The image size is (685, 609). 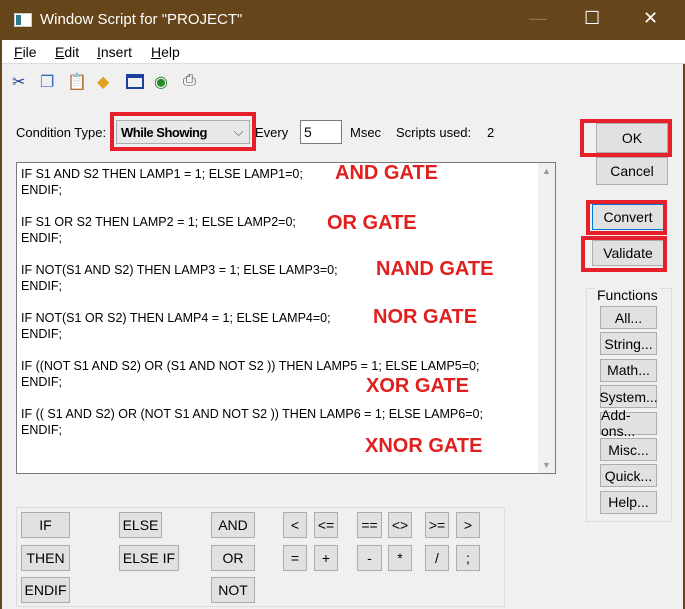 What do you see at coordinates (546, 318) in the screenshot?
I see `scrollbar: ▲ ▼` at bounding box center [546, 318].